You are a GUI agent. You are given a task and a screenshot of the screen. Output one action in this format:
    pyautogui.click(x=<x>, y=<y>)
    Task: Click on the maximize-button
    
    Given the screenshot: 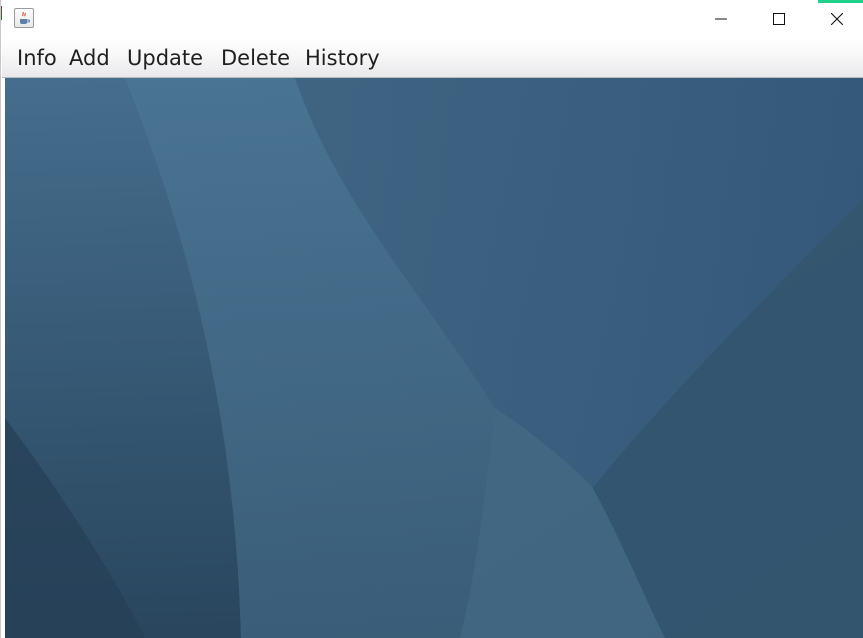 What is the action you would take?
    pyautogui.click(x=779, y=19)
    